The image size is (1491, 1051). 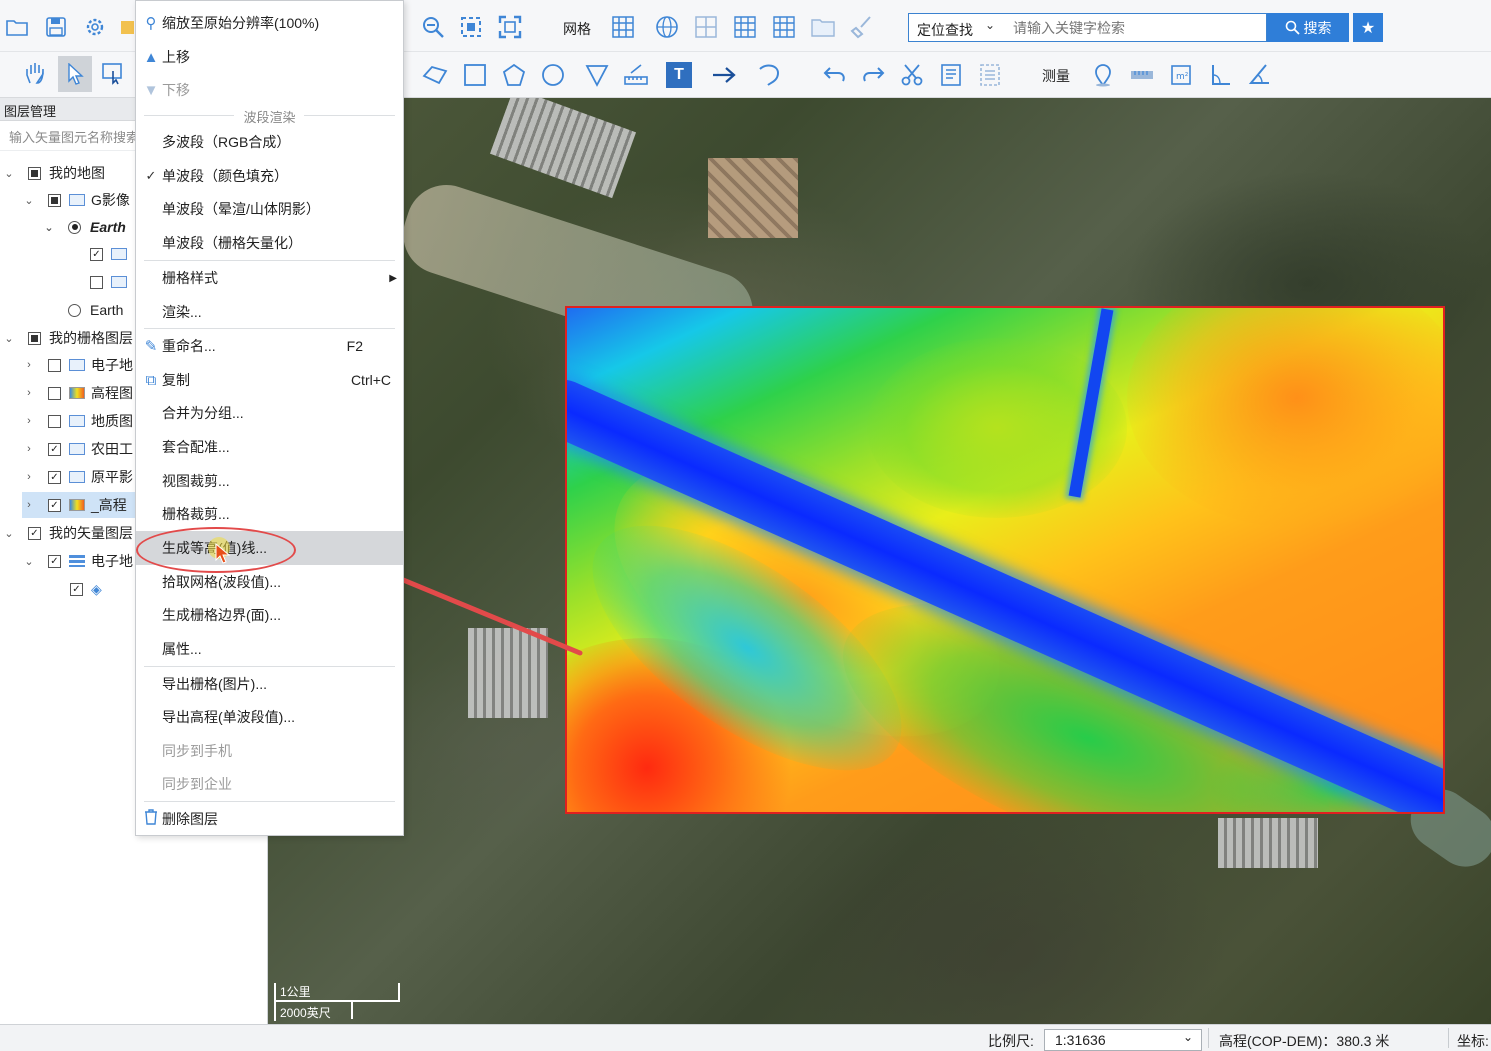 I want to click on favorite-button: ★, so click(x=1368, y=27).